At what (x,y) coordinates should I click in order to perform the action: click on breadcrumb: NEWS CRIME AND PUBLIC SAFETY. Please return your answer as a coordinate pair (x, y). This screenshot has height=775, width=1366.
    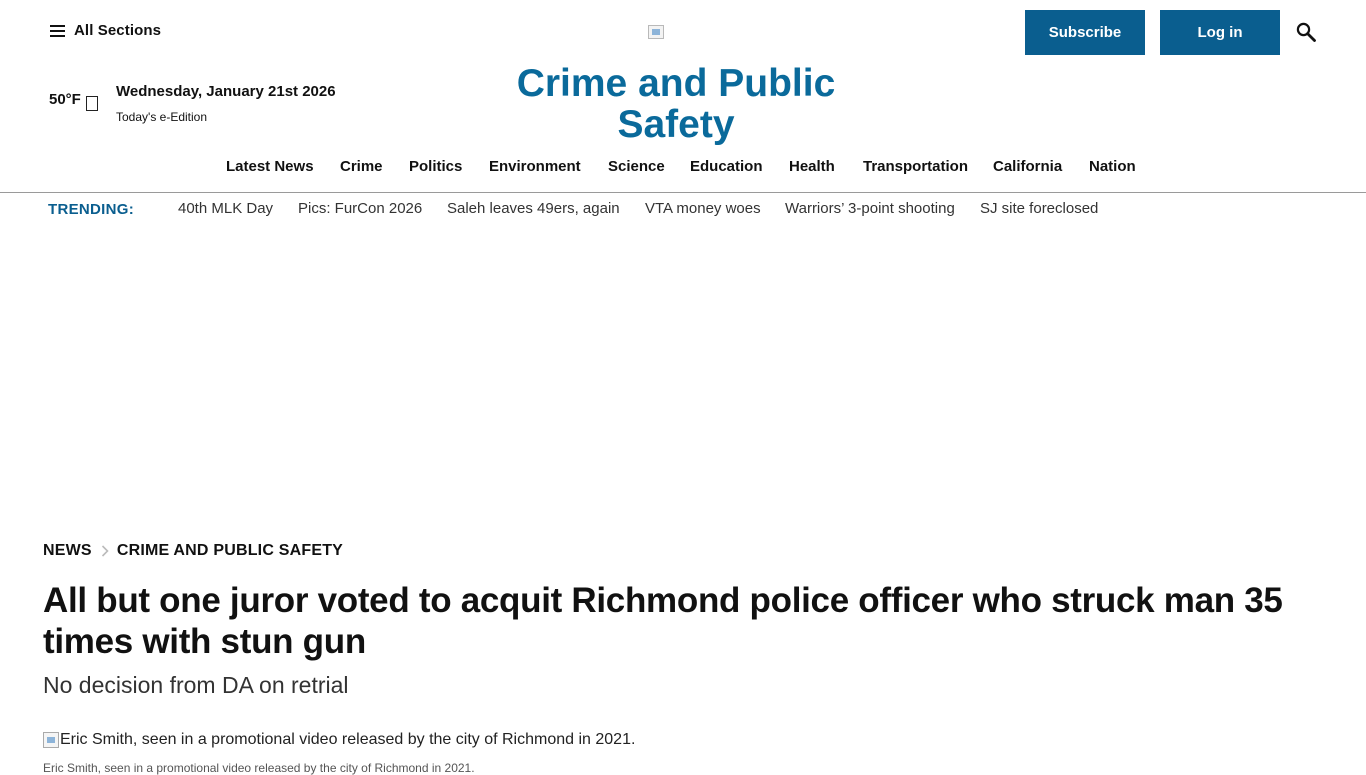
    Looking at the image, I should click on (193, 551).